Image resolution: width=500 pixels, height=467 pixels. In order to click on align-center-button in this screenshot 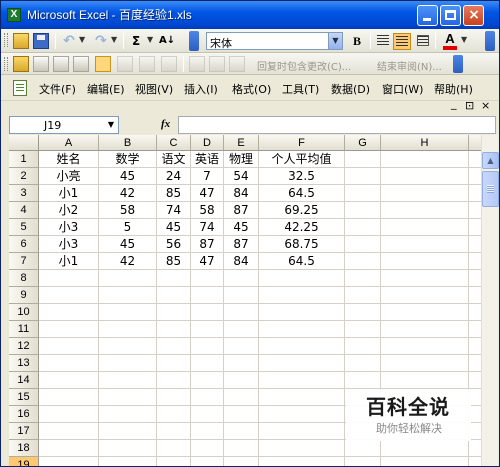, I will do `click(402, 41)`.